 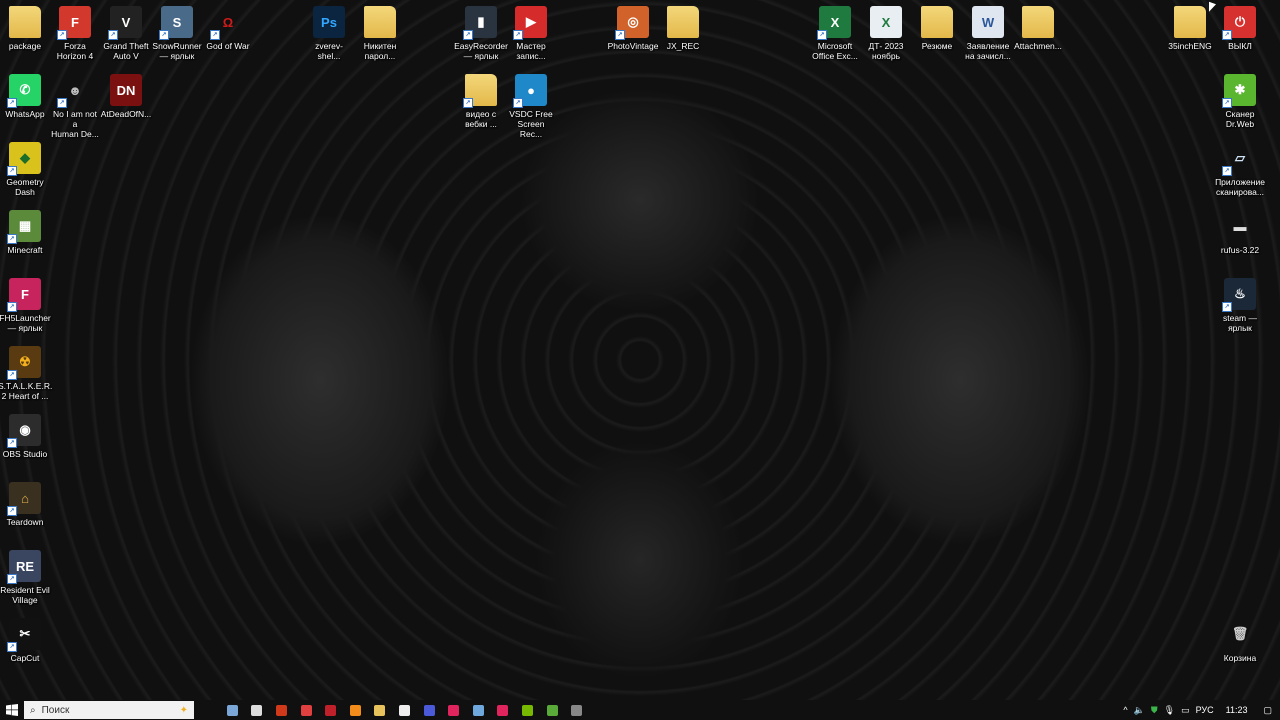 I want to click on notepad-icon, so click(x=478, y=710).